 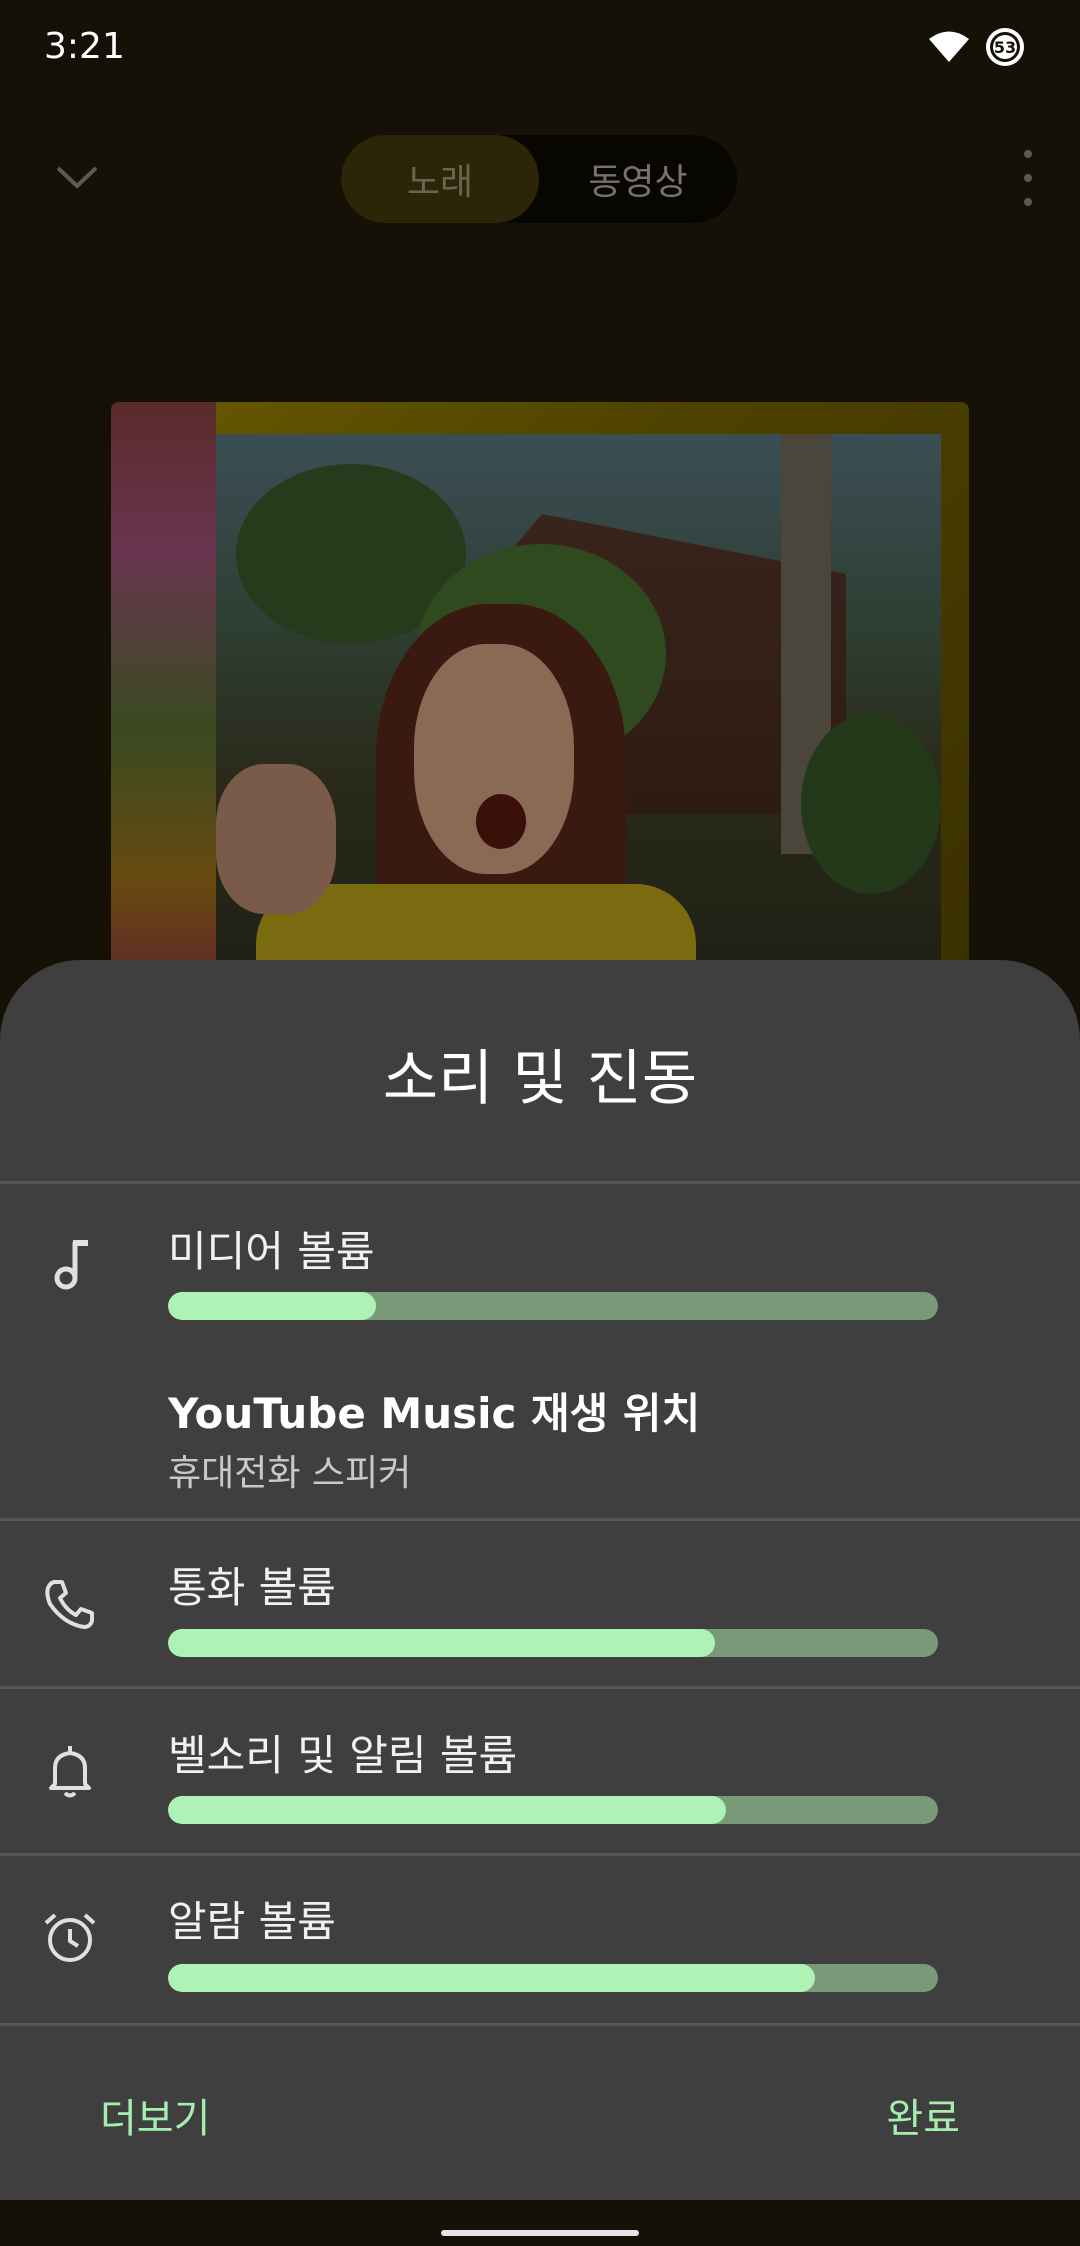 What do you see at coordinates (276, 839) in the screenshot?
I see `photo-person-hand` at bounding box center [276, 839].